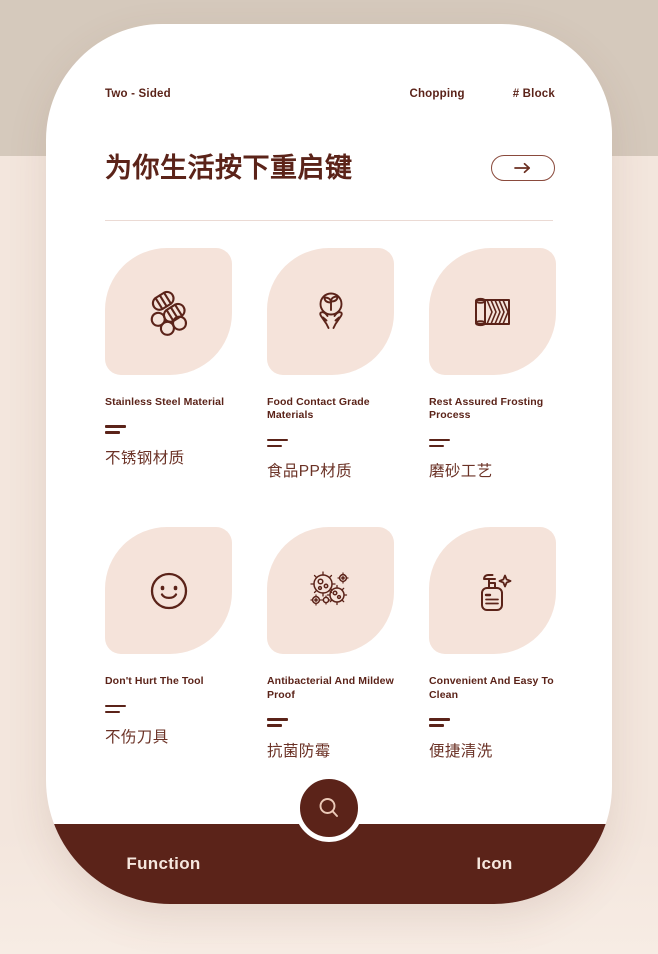 This screenshot has height=954, width=658. Describe the element at coordinates (534, 94) in the screenshot. I see `nav-link-block: # Block` at that location.